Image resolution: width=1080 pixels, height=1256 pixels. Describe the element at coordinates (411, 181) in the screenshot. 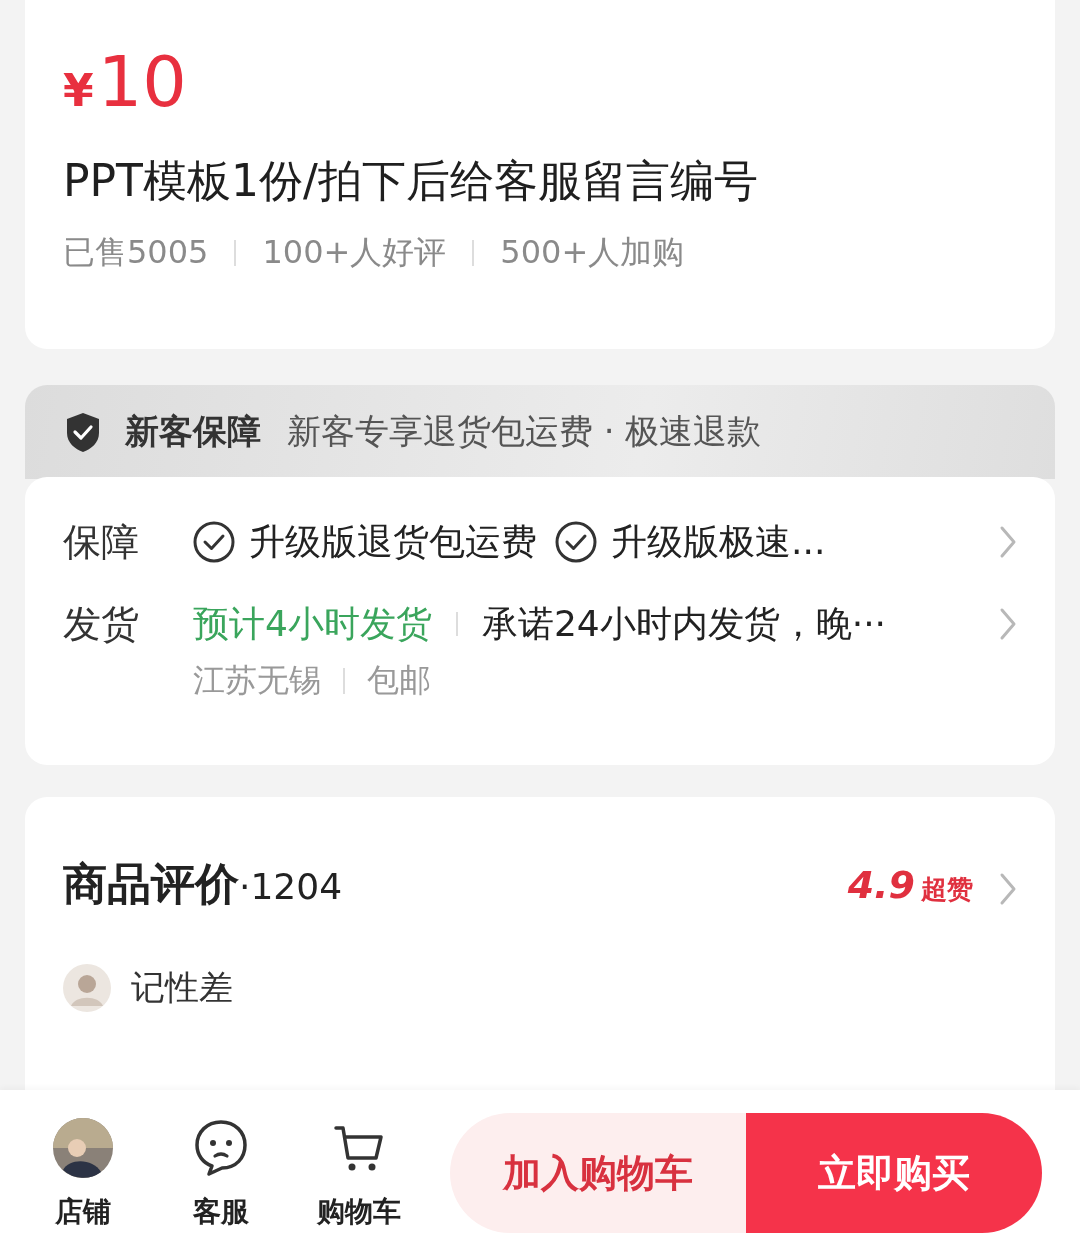

I see `product-title: PPT模板1份/拍下后给客服留言编号` at that location.